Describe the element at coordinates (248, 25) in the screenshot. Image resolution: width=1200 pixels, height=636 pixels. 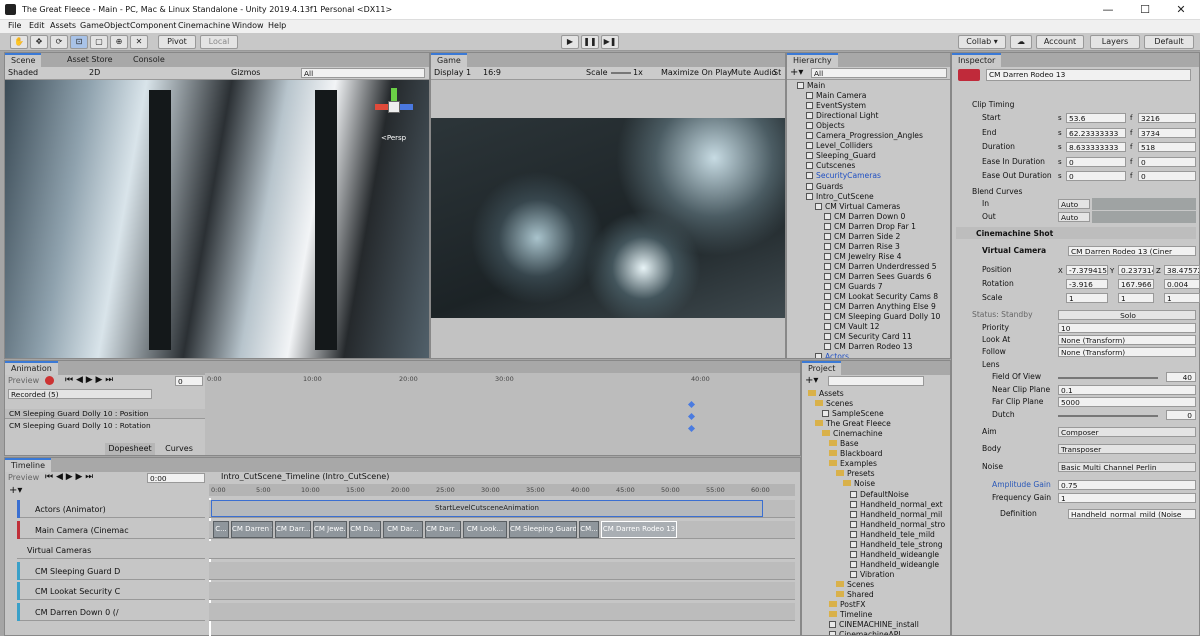
I see `menu-window: Window` at that location.